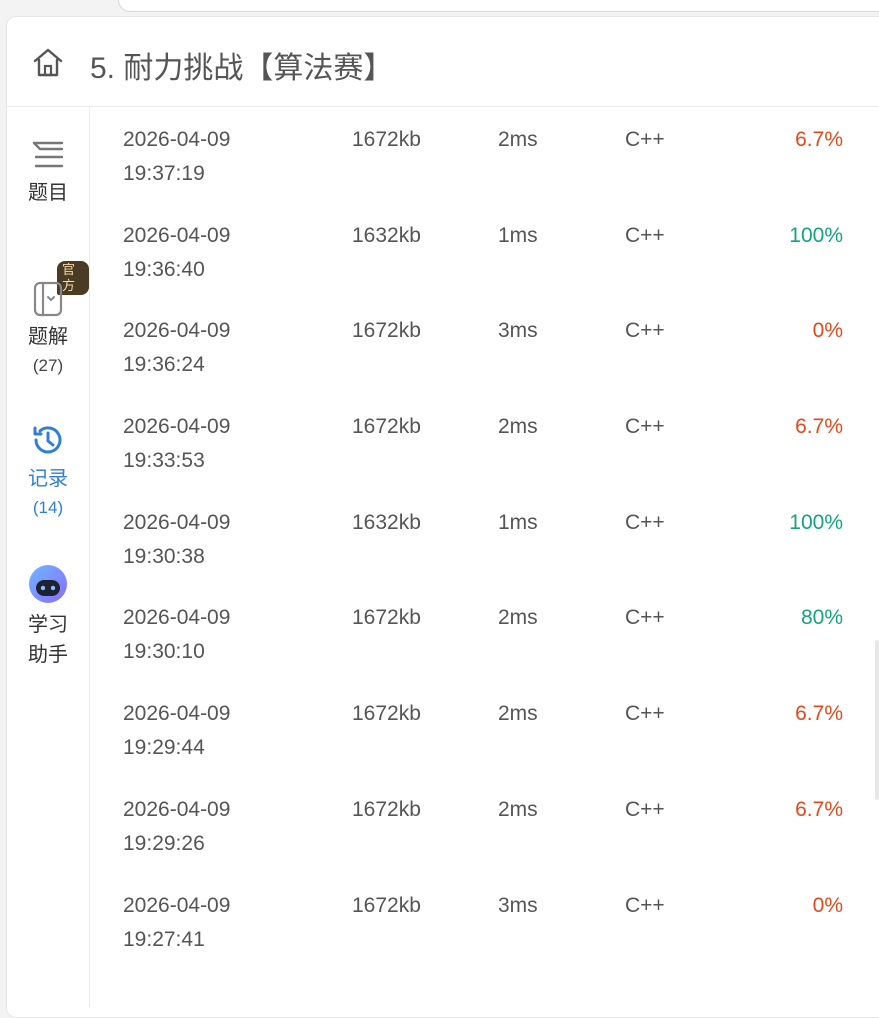 This screenshot has width=879, height=1018. I want to click on scrollbar, so click(877, 720).